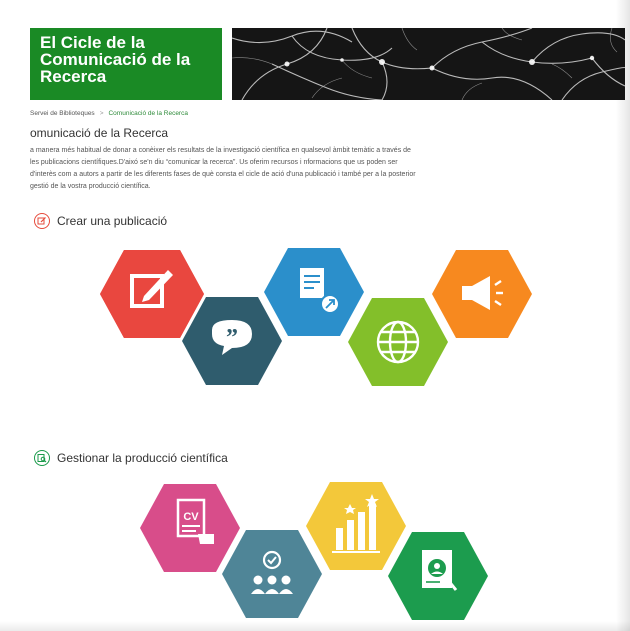  Describe the element at coordinates (315, 626) in the screenshot. I see `page-bottom-shadow` at that location.